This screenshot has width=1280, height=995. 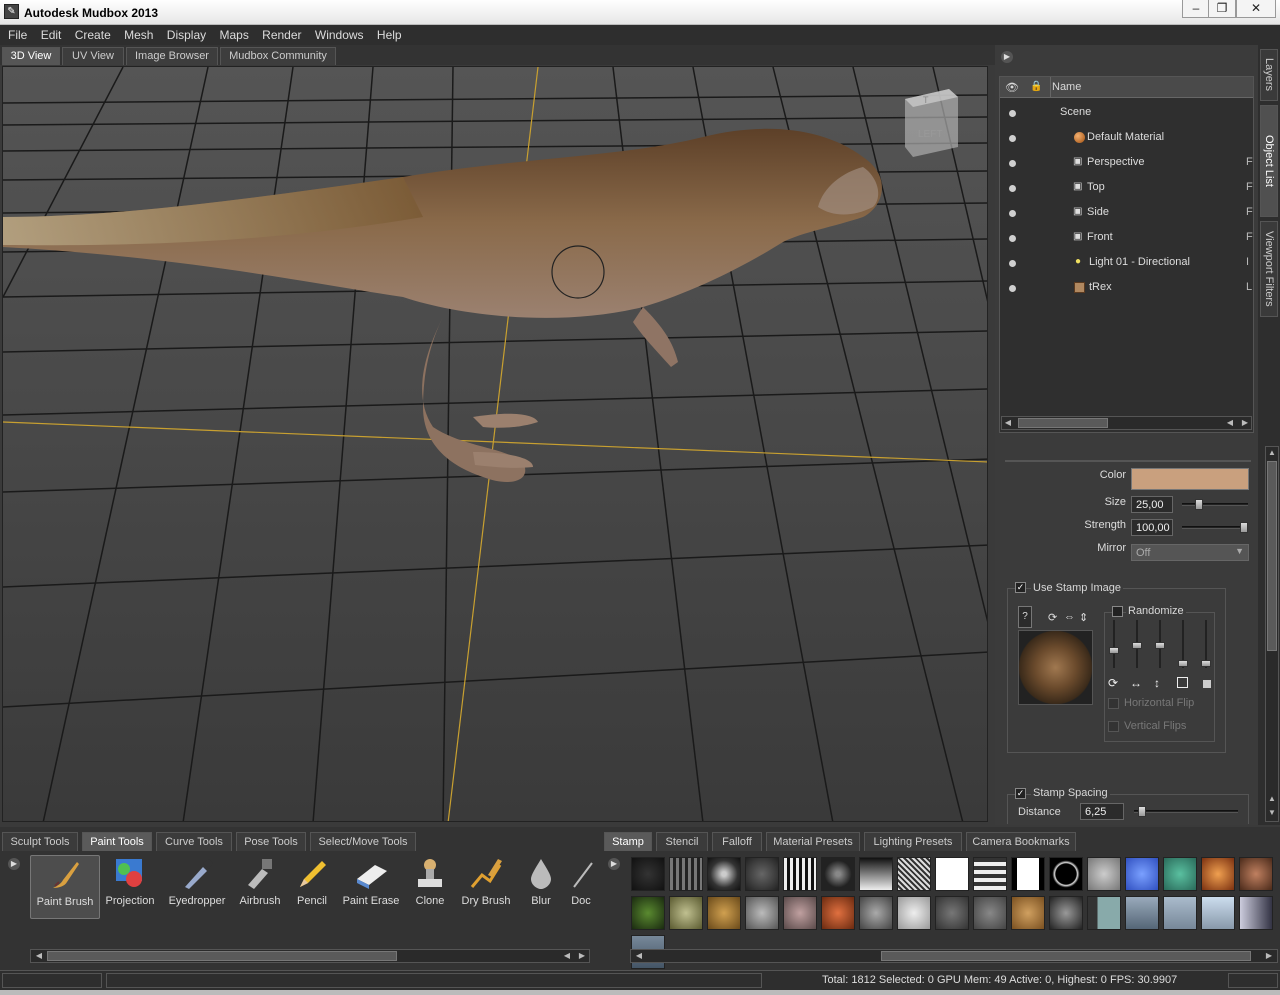 I want to click on distance-slider-knob, so click(x=1142, y=811).